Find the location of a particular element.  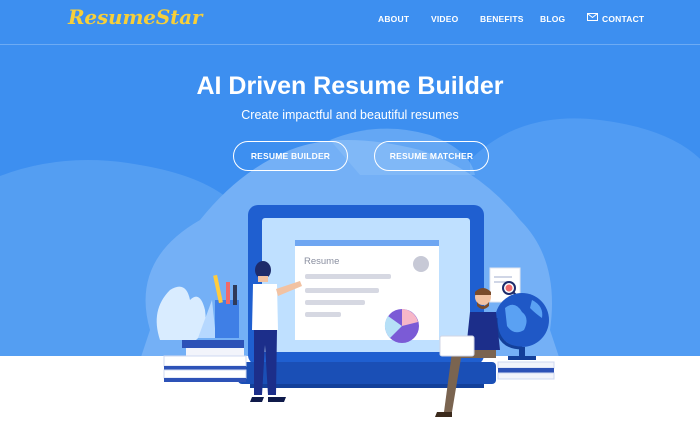

nav-link-benefits: BENEFITS is located at coordinates (502, 19).